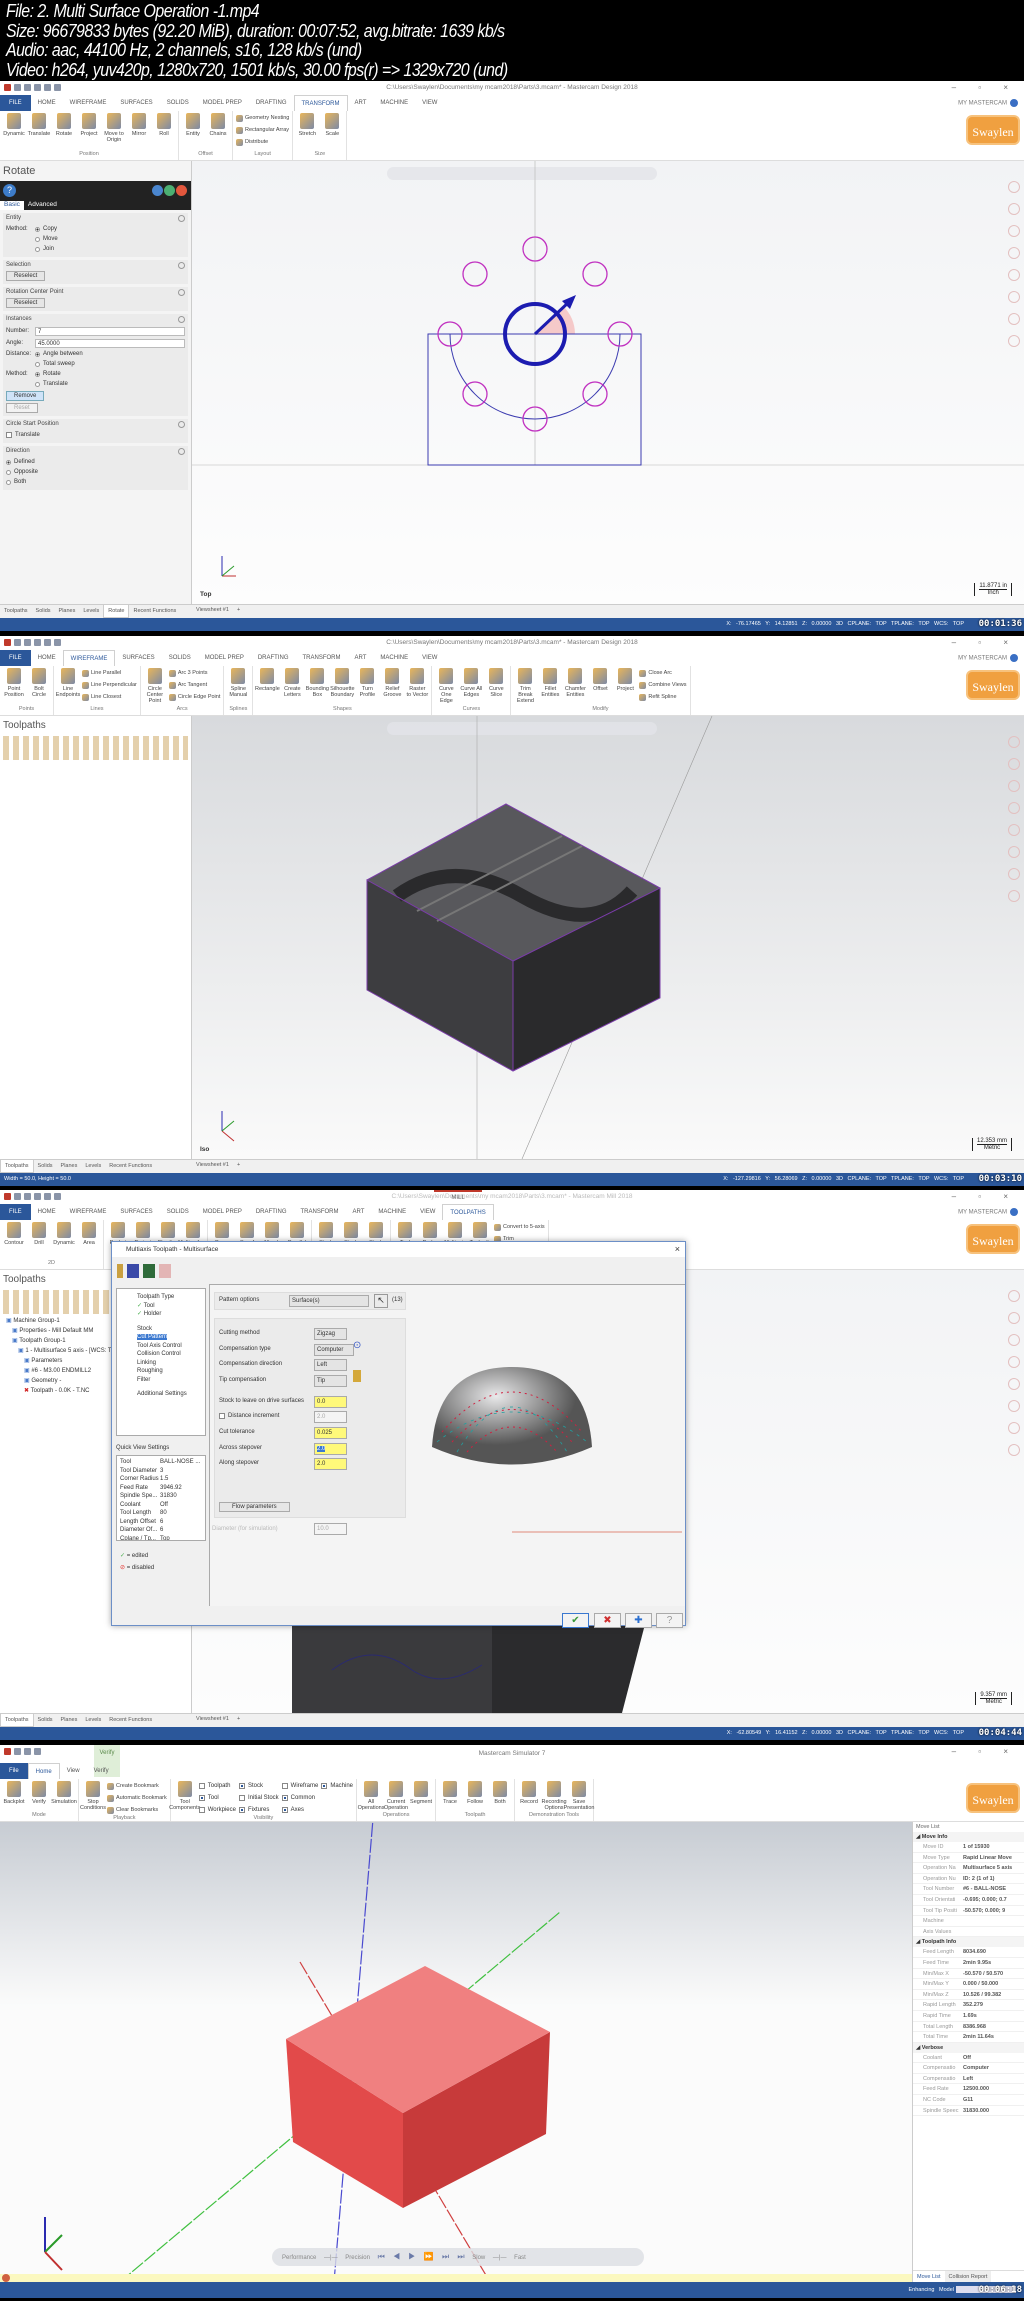  Describe the element at coordinates (109, 697) in the screenshot. I see `line-closest-button: Line Closest` at that location.